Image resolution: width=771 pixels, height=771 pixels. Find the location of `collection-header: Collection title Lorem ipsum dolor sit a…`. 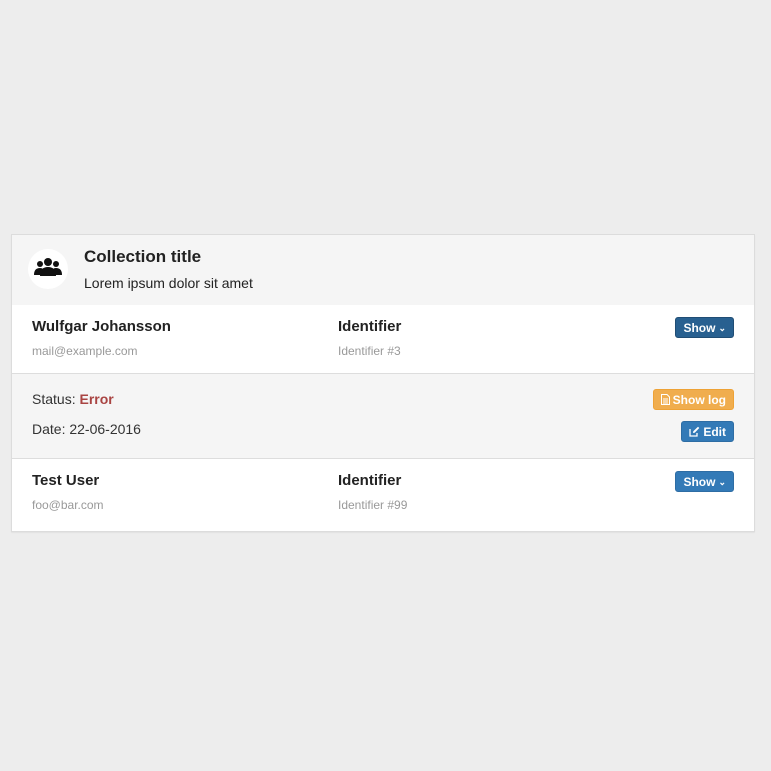

collection-header: Collection title Lorem ipsum dolor sit a… is located at coordinates (383, 270).